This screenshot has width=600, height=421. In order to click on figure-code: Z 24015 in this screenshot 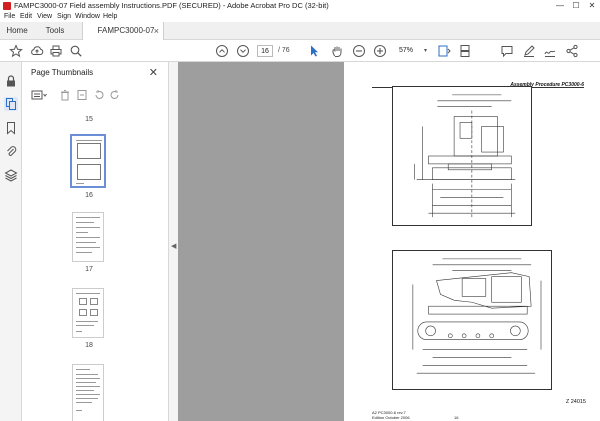, I will do `click(575, 402)`.